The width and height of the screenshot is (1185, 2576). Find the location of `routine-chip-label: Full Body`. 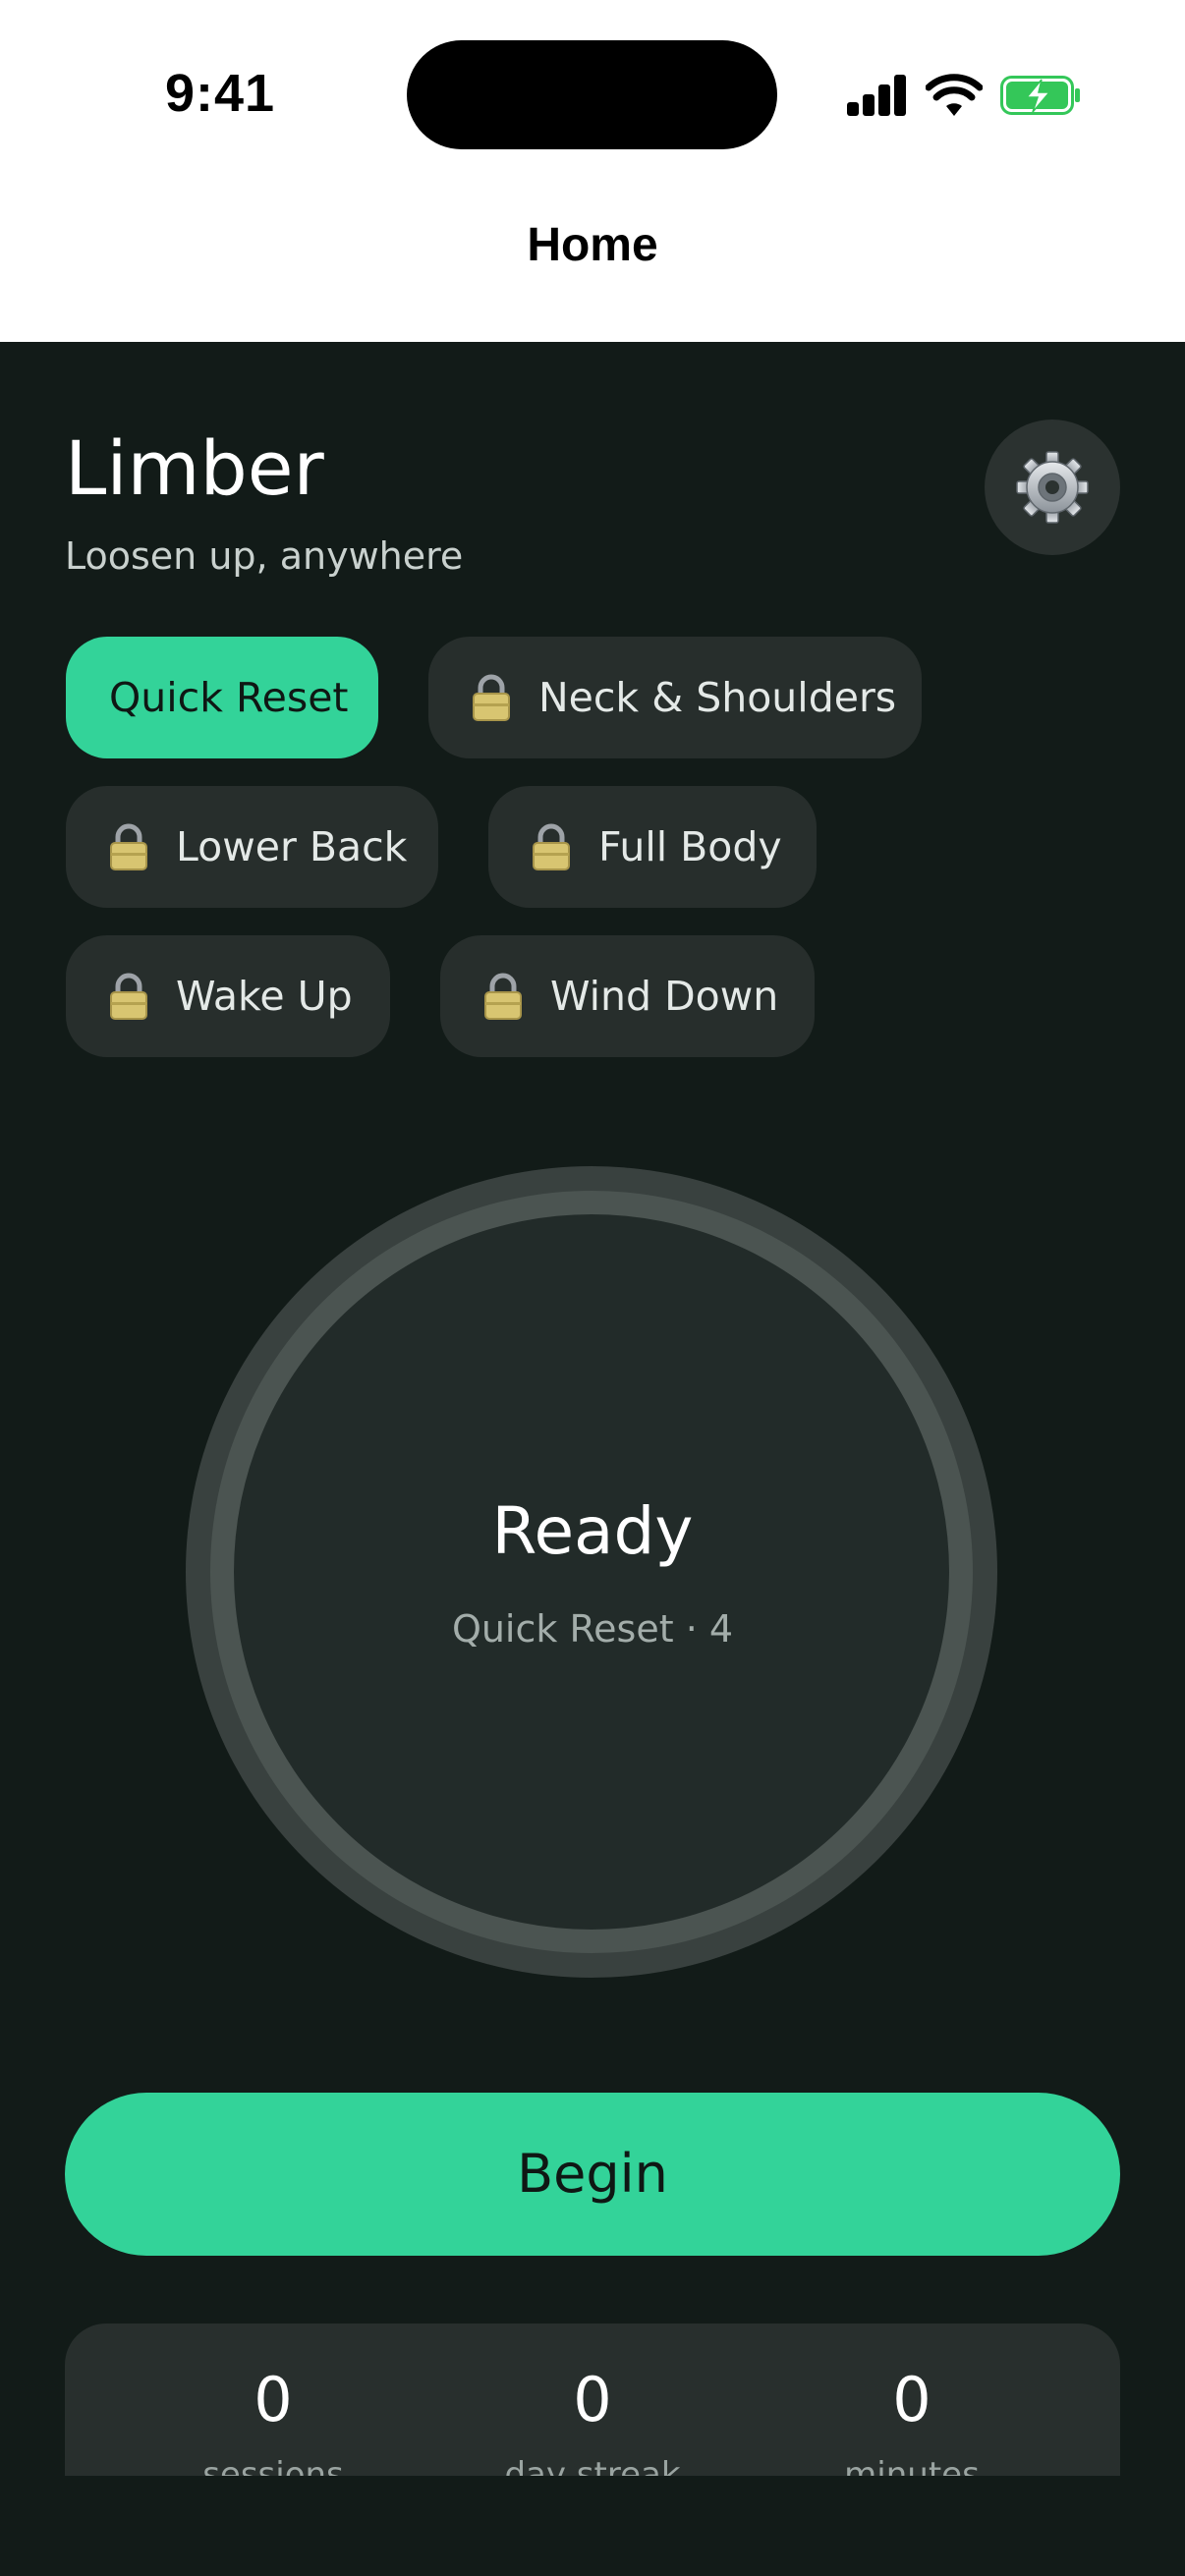

routine-chip-label: Full Body is located at coordinates (690, 846).